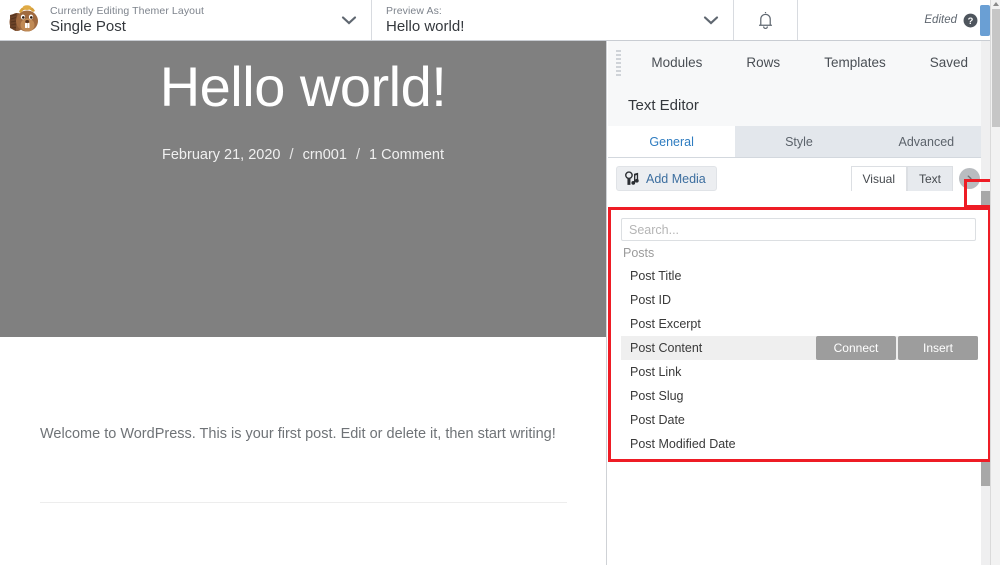 Image resolution: width=1000 pixels, height=565 pixels. I want to click on item-label: Post ID, so click(650, 300).